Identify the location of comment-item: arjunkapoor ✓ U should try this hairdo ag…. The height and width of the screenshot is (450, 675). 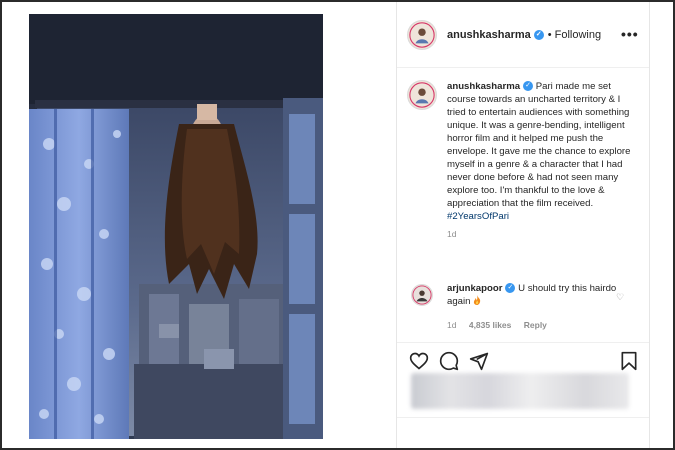
(523, 306).